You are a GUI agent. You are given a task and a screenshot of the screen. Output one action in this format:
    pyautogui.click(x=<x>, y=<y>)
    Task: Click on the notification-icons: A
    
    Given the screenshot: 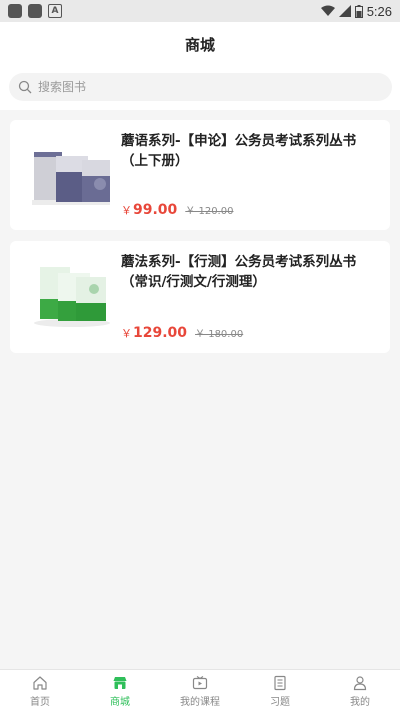 What is the action you would take?
    pyautogui.click(x=31, y=11)
    